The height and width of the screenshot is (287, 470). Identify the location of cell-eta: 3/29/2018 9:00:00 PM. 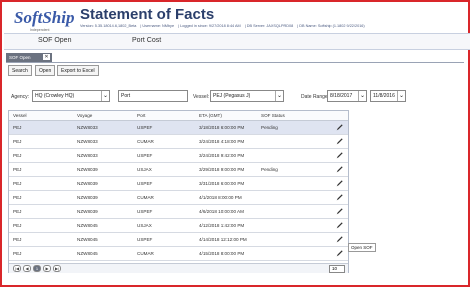
(222, 169).